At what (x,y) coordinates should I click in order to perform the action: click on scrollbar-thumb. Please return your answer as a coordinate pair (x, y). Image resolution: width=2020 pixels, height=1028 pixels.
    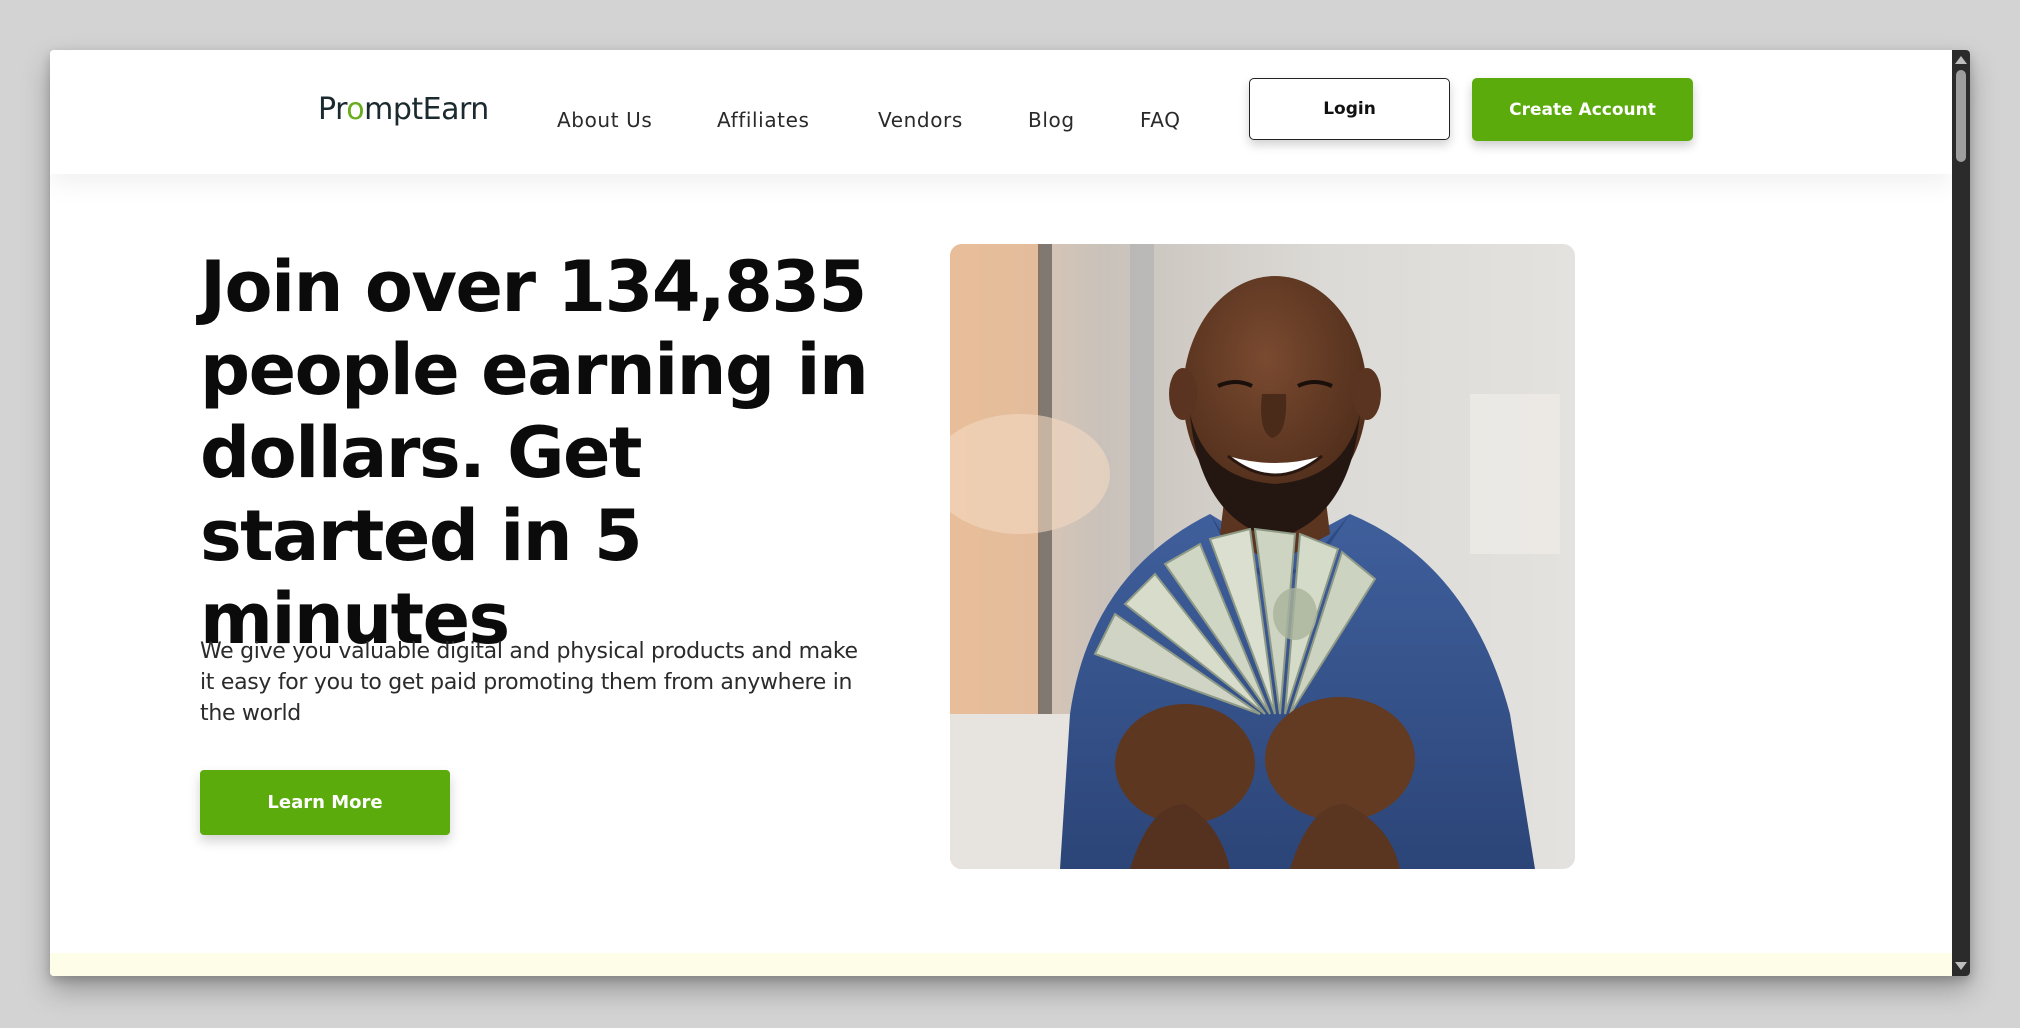
    Looking at the image, I should click on (1961, 116).